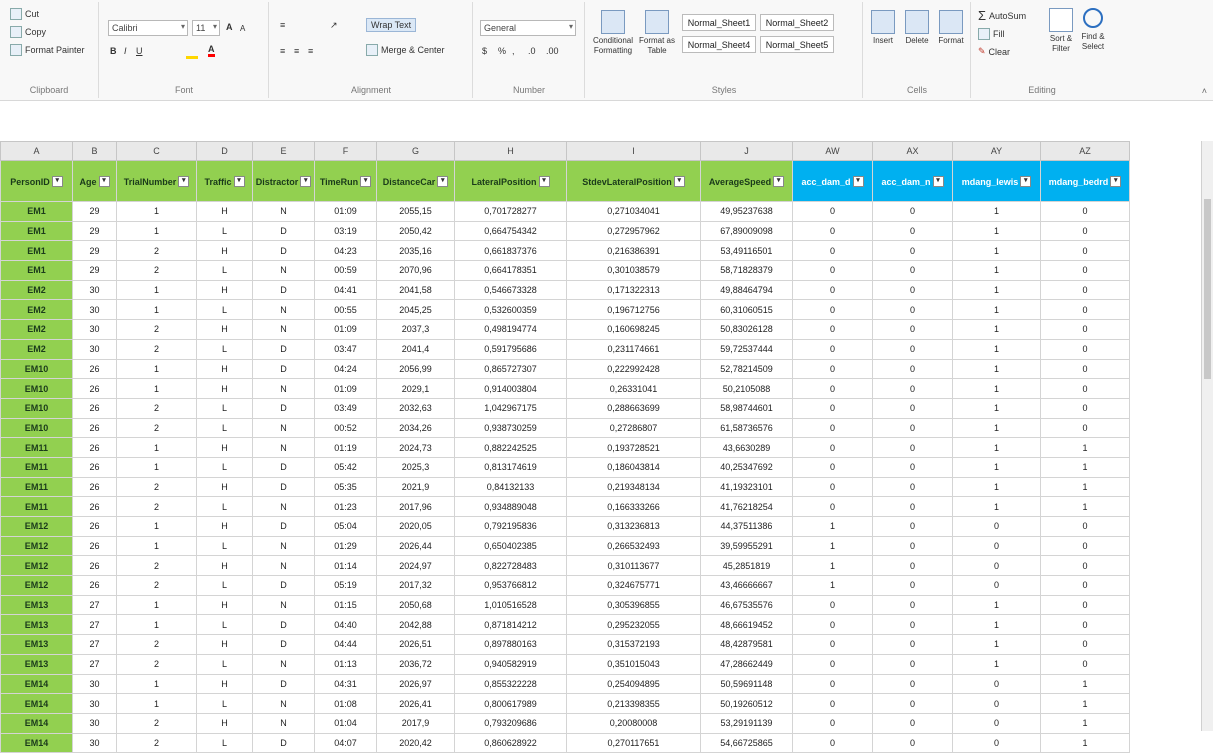 Image resolution: width=1213 pixels, height=753 pixels. I want to click on table-cell: 0,701728277, so click(510, 211).